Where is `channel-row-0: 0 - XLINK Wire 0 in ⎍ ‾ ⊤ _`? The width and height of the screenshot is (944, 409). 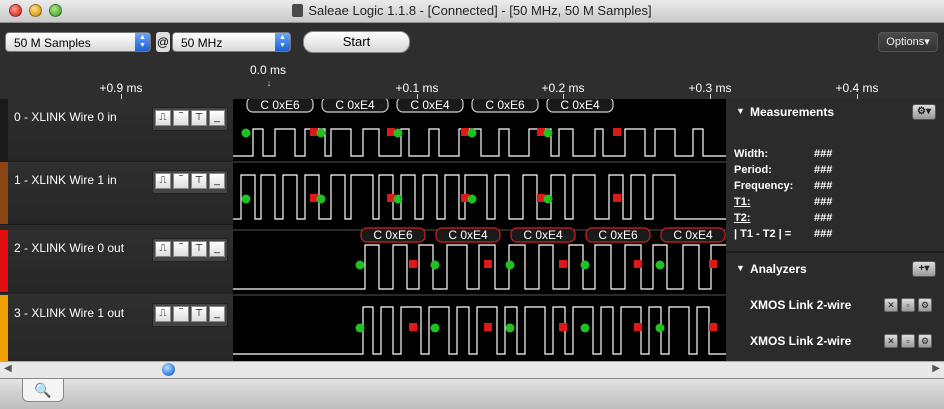 channel-row-0: 0 - XLINK Wire 0 in ⎍ ‾ ⊤ _ is located at coordinates (116, 130).